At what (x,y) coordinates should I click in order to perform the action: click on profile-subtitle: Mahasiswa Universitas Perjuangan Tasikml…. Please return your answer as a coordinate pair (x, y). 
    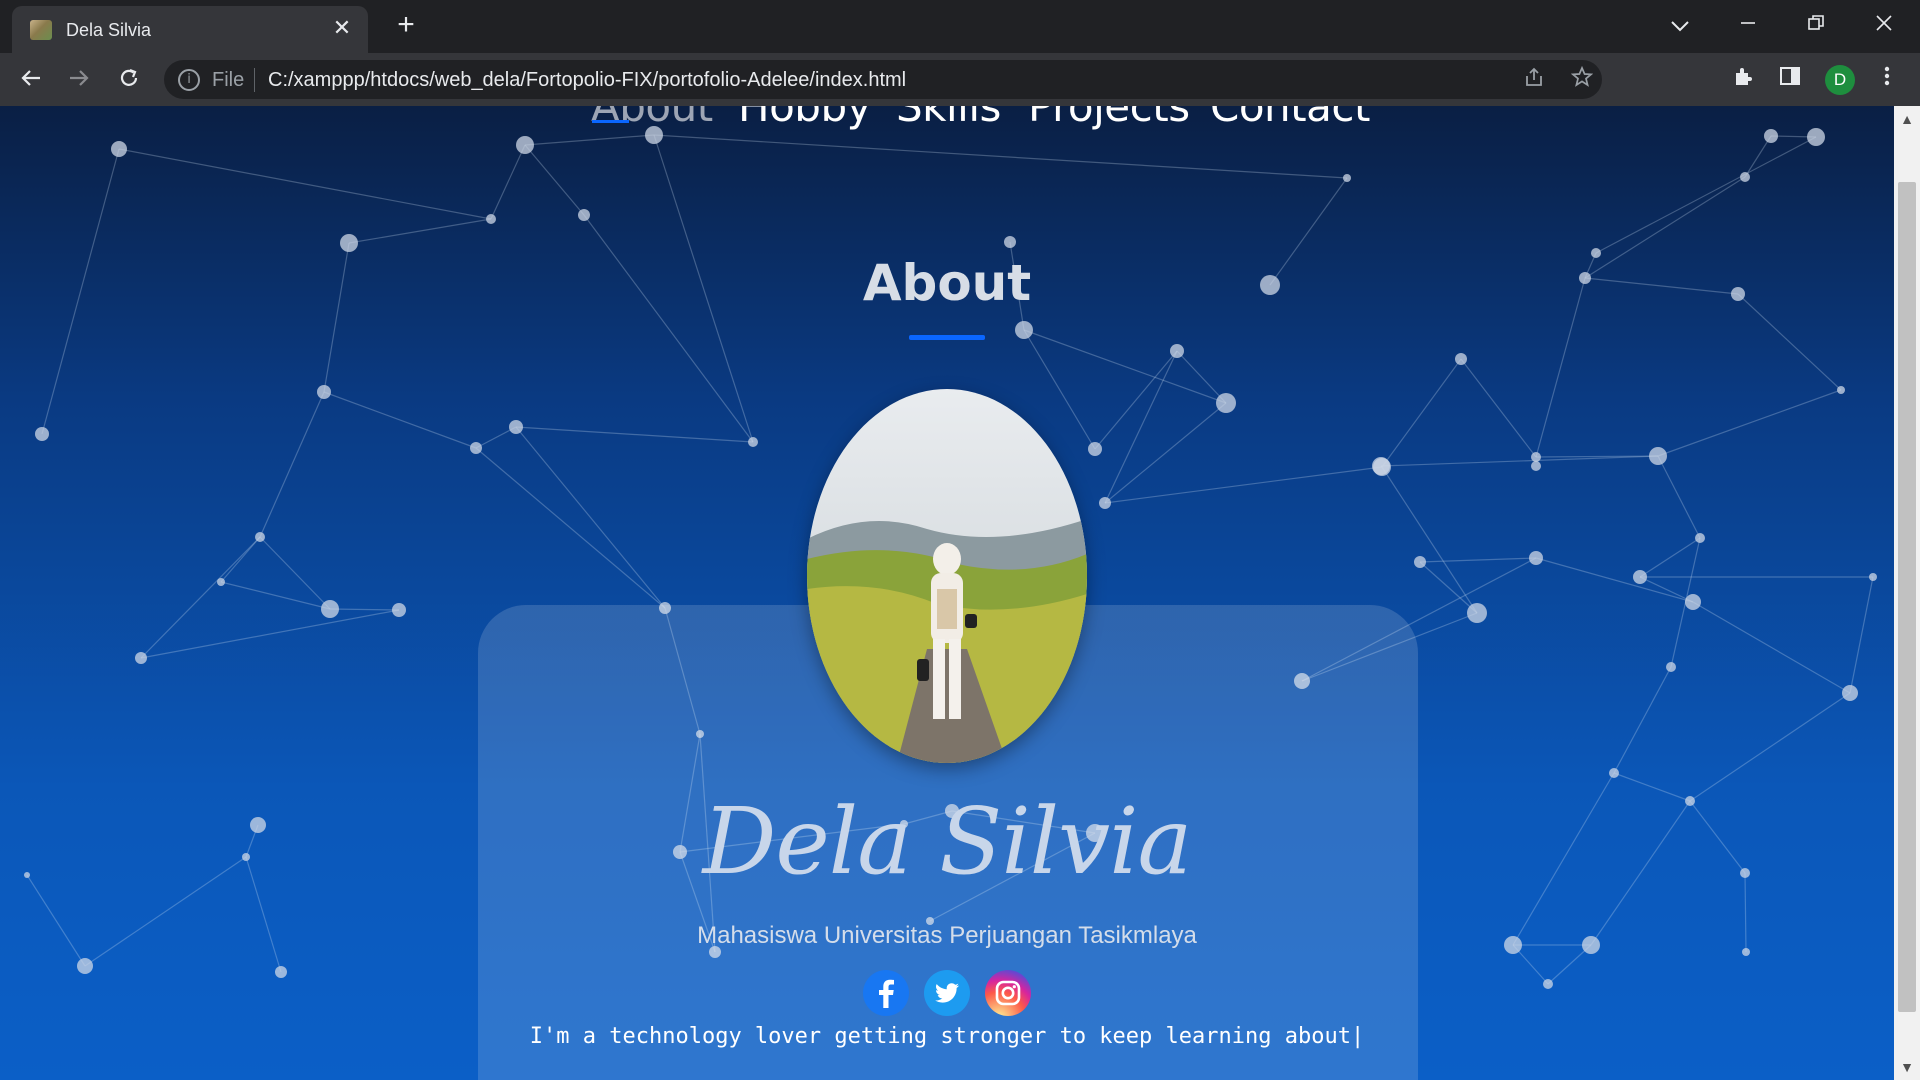
    Looking at the image, I should click on (947, 935).